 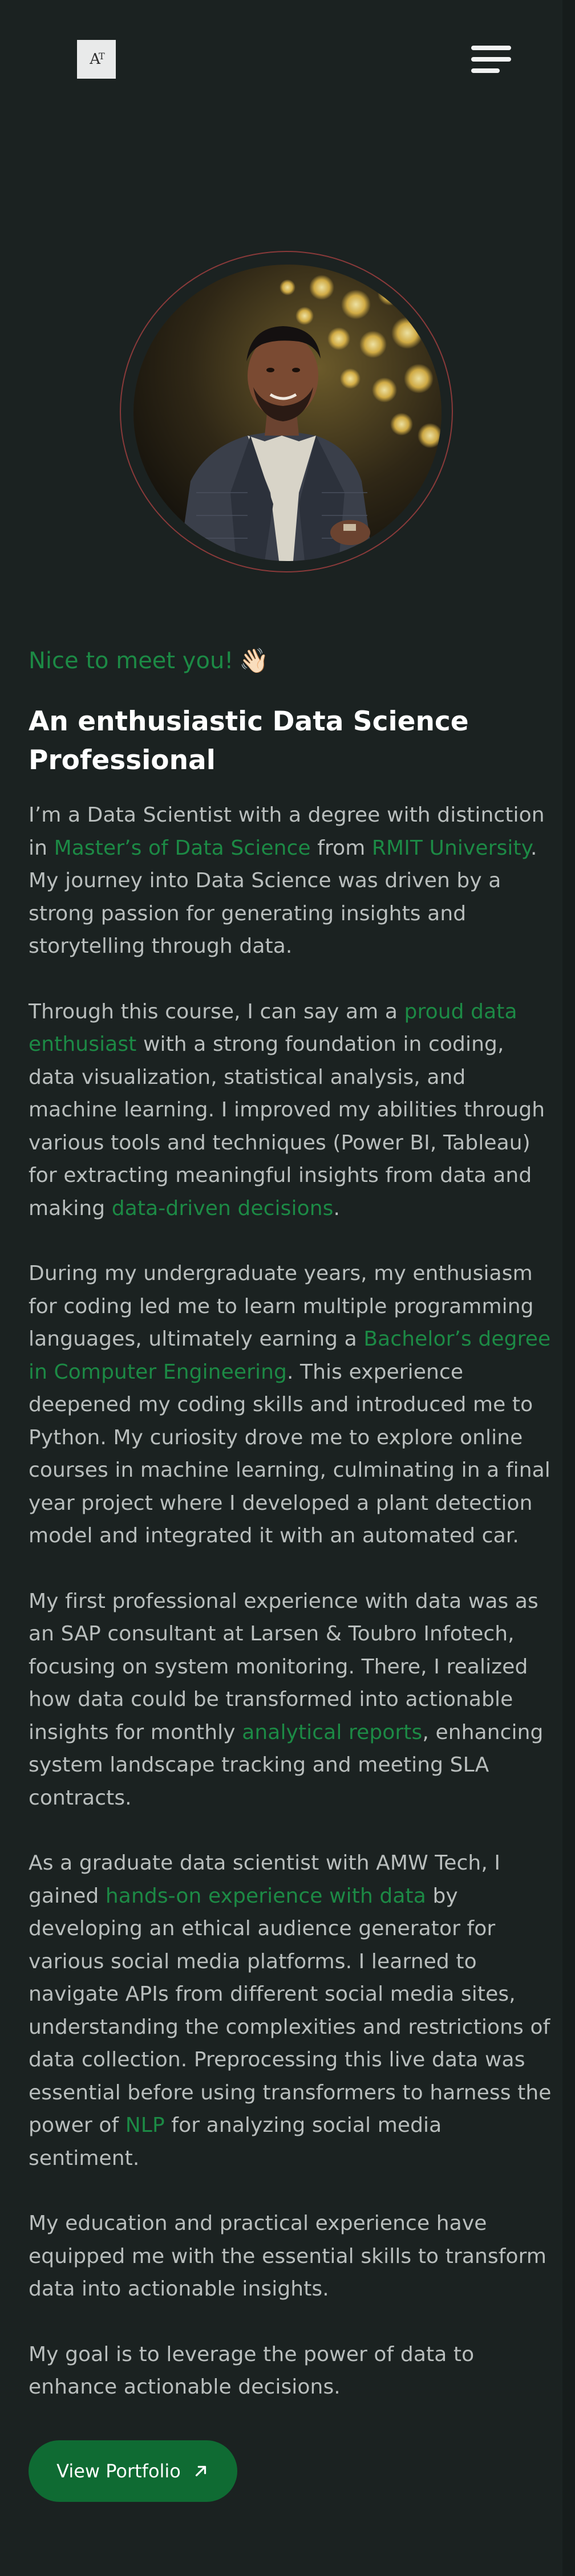 I want to click on highlight-hands-on: hands-on experience with data, so click(x=265, y=1896).